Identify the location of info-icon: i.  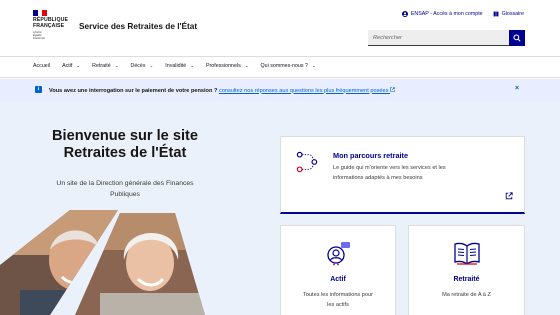
(38, 89).